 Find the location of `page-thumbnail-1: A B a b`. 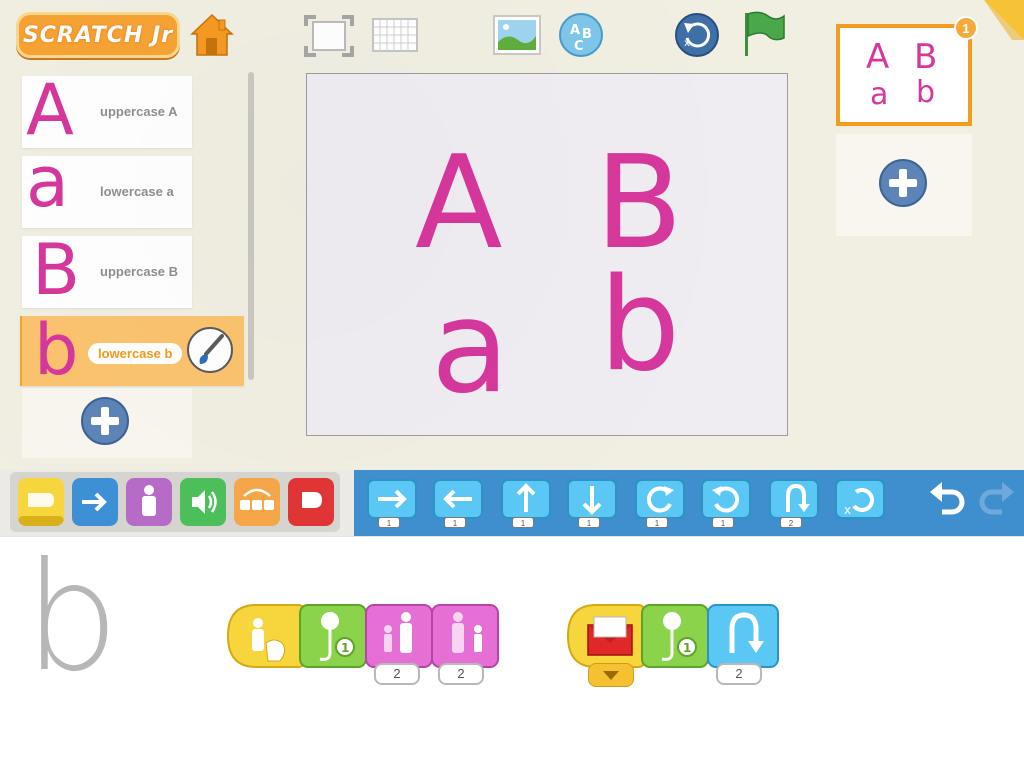

page-thumbnail-1: A B a b is located at coordinates (904, 75).